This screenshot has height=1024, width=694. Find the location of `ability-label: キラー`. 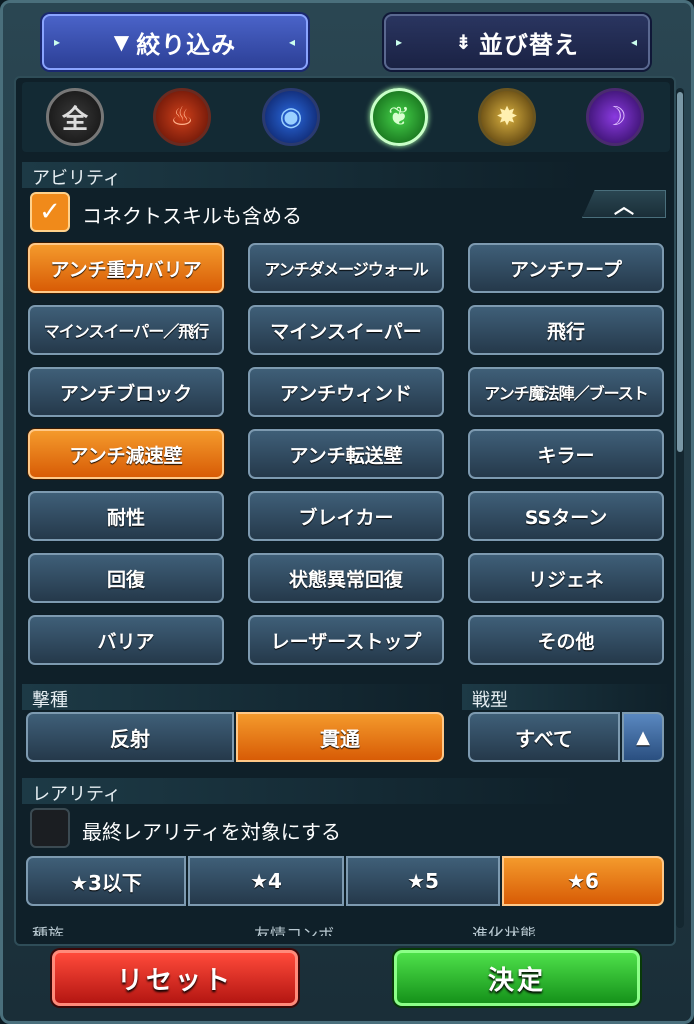

ability-label: キラー is located at coordinates (566, 455).